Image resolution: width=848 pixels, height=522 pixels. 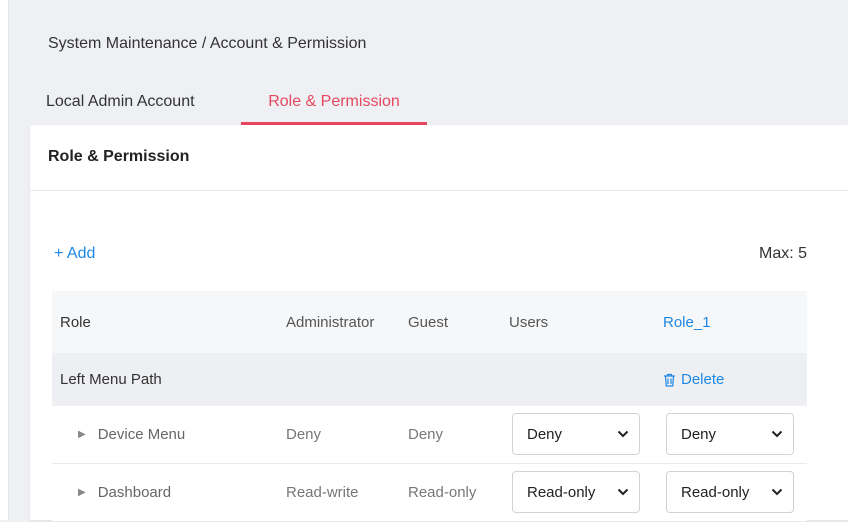 I want to click on tab-role-permission: Role & Permission, so click(x=334, y=104).